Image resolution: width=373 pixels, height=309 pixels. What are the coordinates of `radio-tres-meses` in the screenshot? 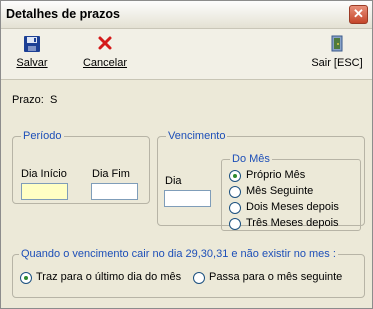 It's located at (235, 224).